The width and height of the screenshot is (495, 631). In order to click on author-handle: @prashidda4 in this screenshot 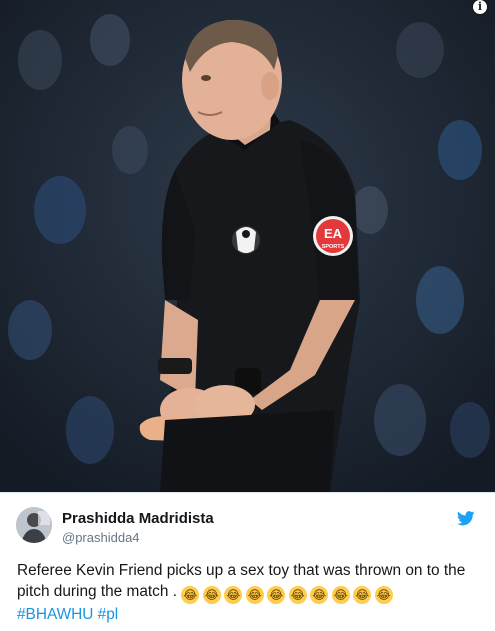, I will do `click(101, 537)`.